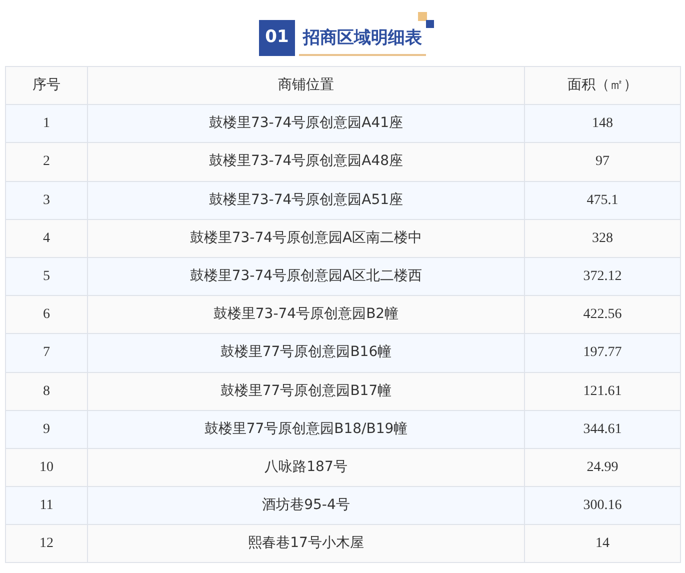  Describe the element at coordinates (47, 391) in the screenshot. I see `table-cell: 8` at that location.